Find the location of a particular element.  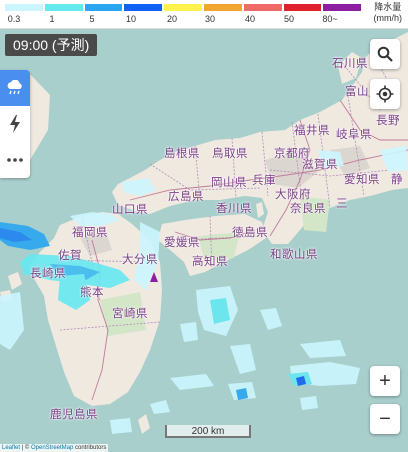

legend-label: 0.3 is located at coordinates (14, 19).